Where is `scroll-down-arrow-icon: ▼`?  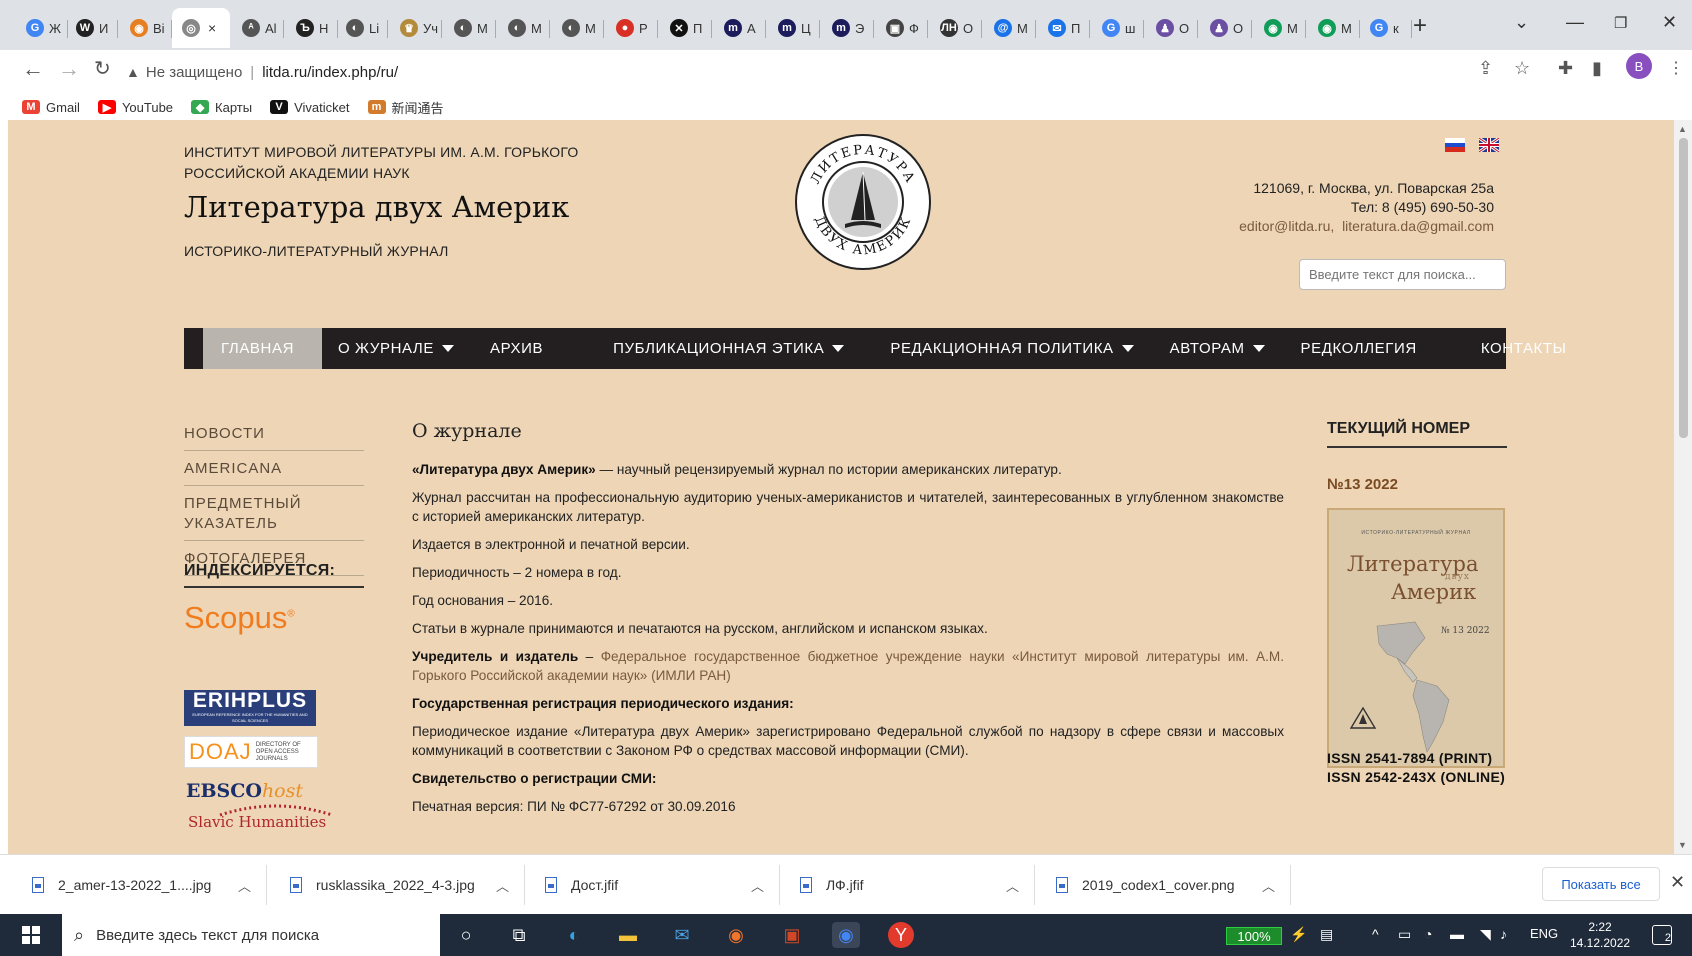 scroll-down-arrow-icon: ▼ is located at coordinates (1682, 845).